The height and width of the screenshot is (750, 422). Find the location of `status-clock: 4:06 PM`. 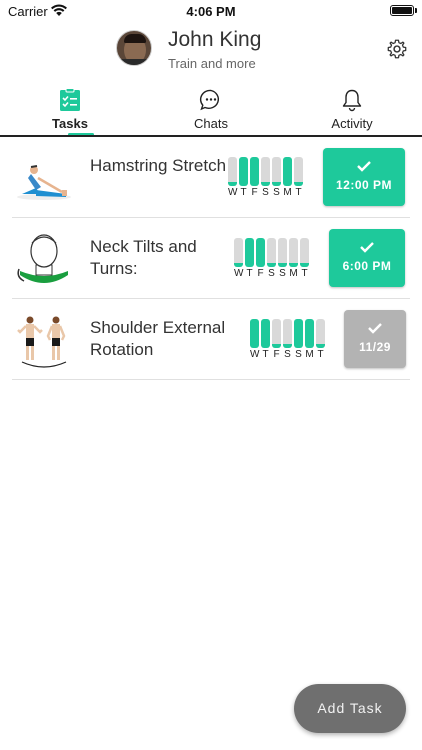

status-clock: 4:06 PM is located at coordinates (211, 11).